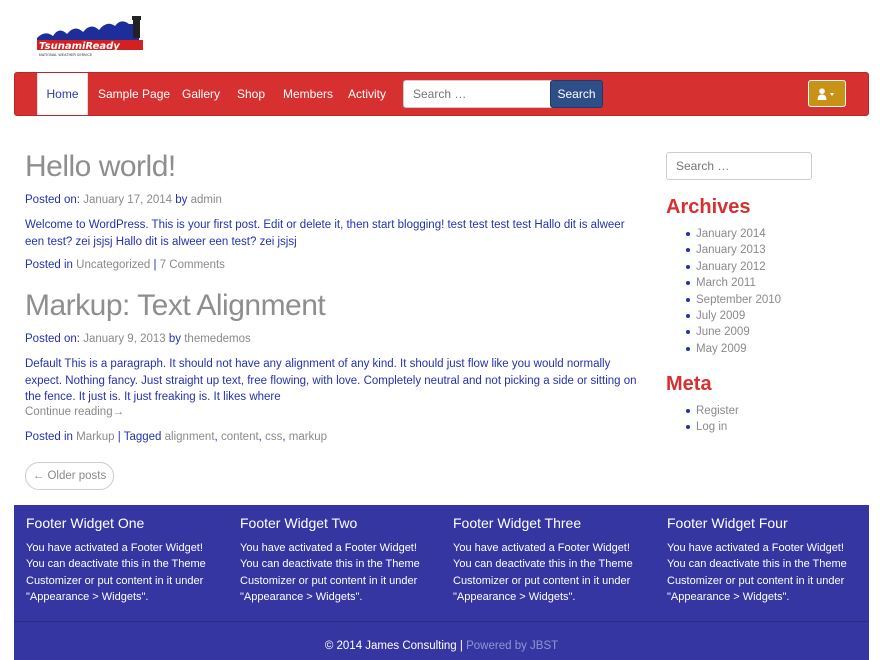  I want to click on post-date-link: January 17, 2014, so click(127, 200).